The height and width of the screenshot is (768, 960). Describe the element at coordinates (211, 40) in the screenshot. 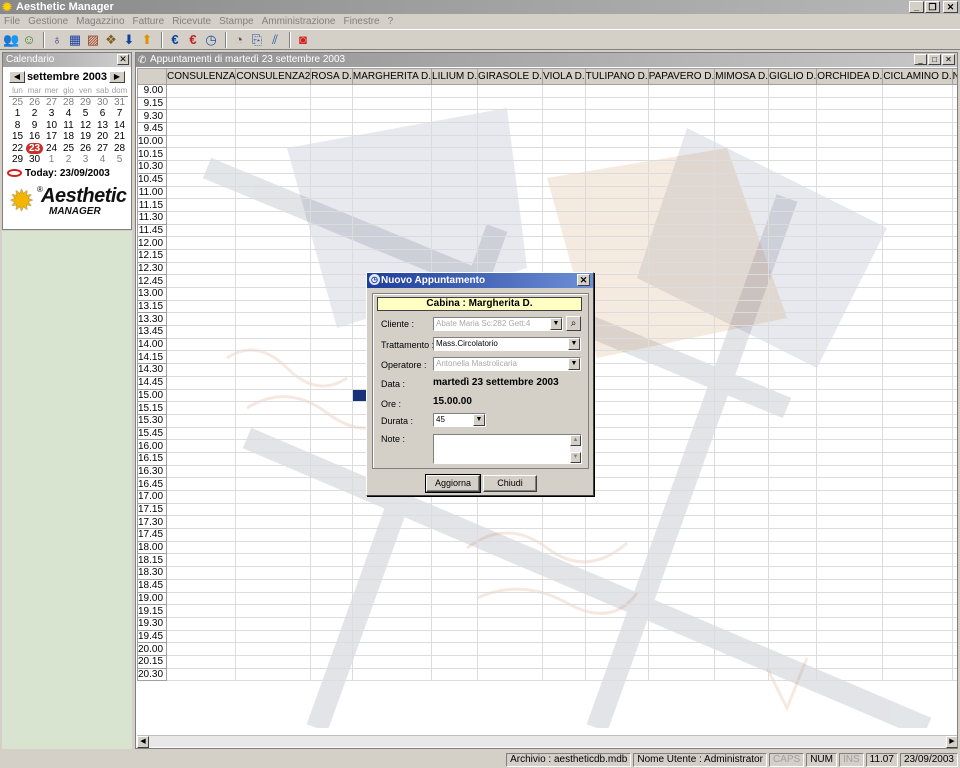

I see `clock-icon: ◷` at that location.